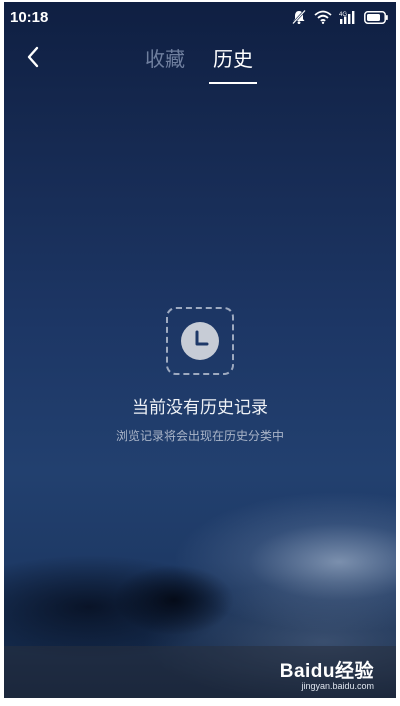  I want to click on clock-icon, so click(200, 341).